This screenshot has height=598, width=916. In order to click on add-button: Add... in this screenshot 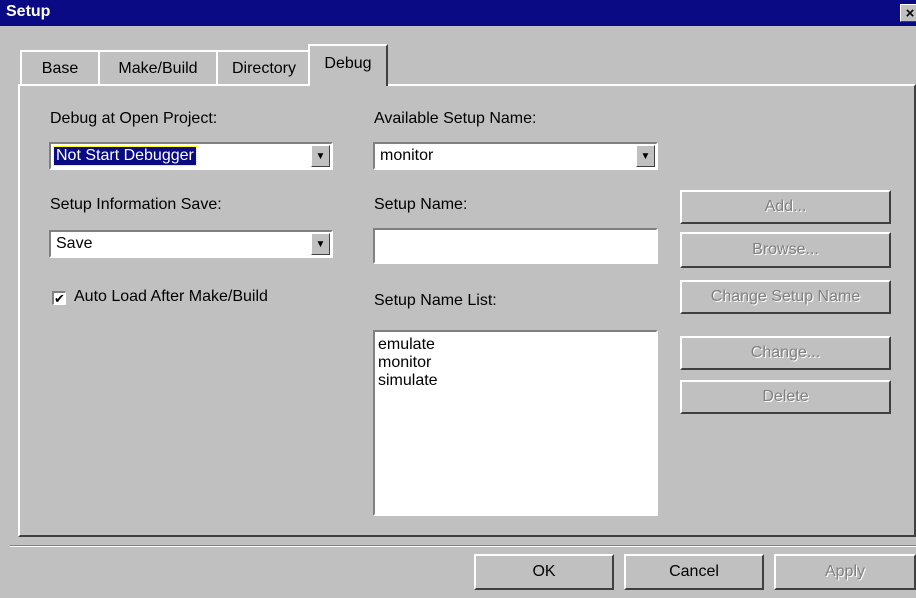, I will do `click(785, 207)`.